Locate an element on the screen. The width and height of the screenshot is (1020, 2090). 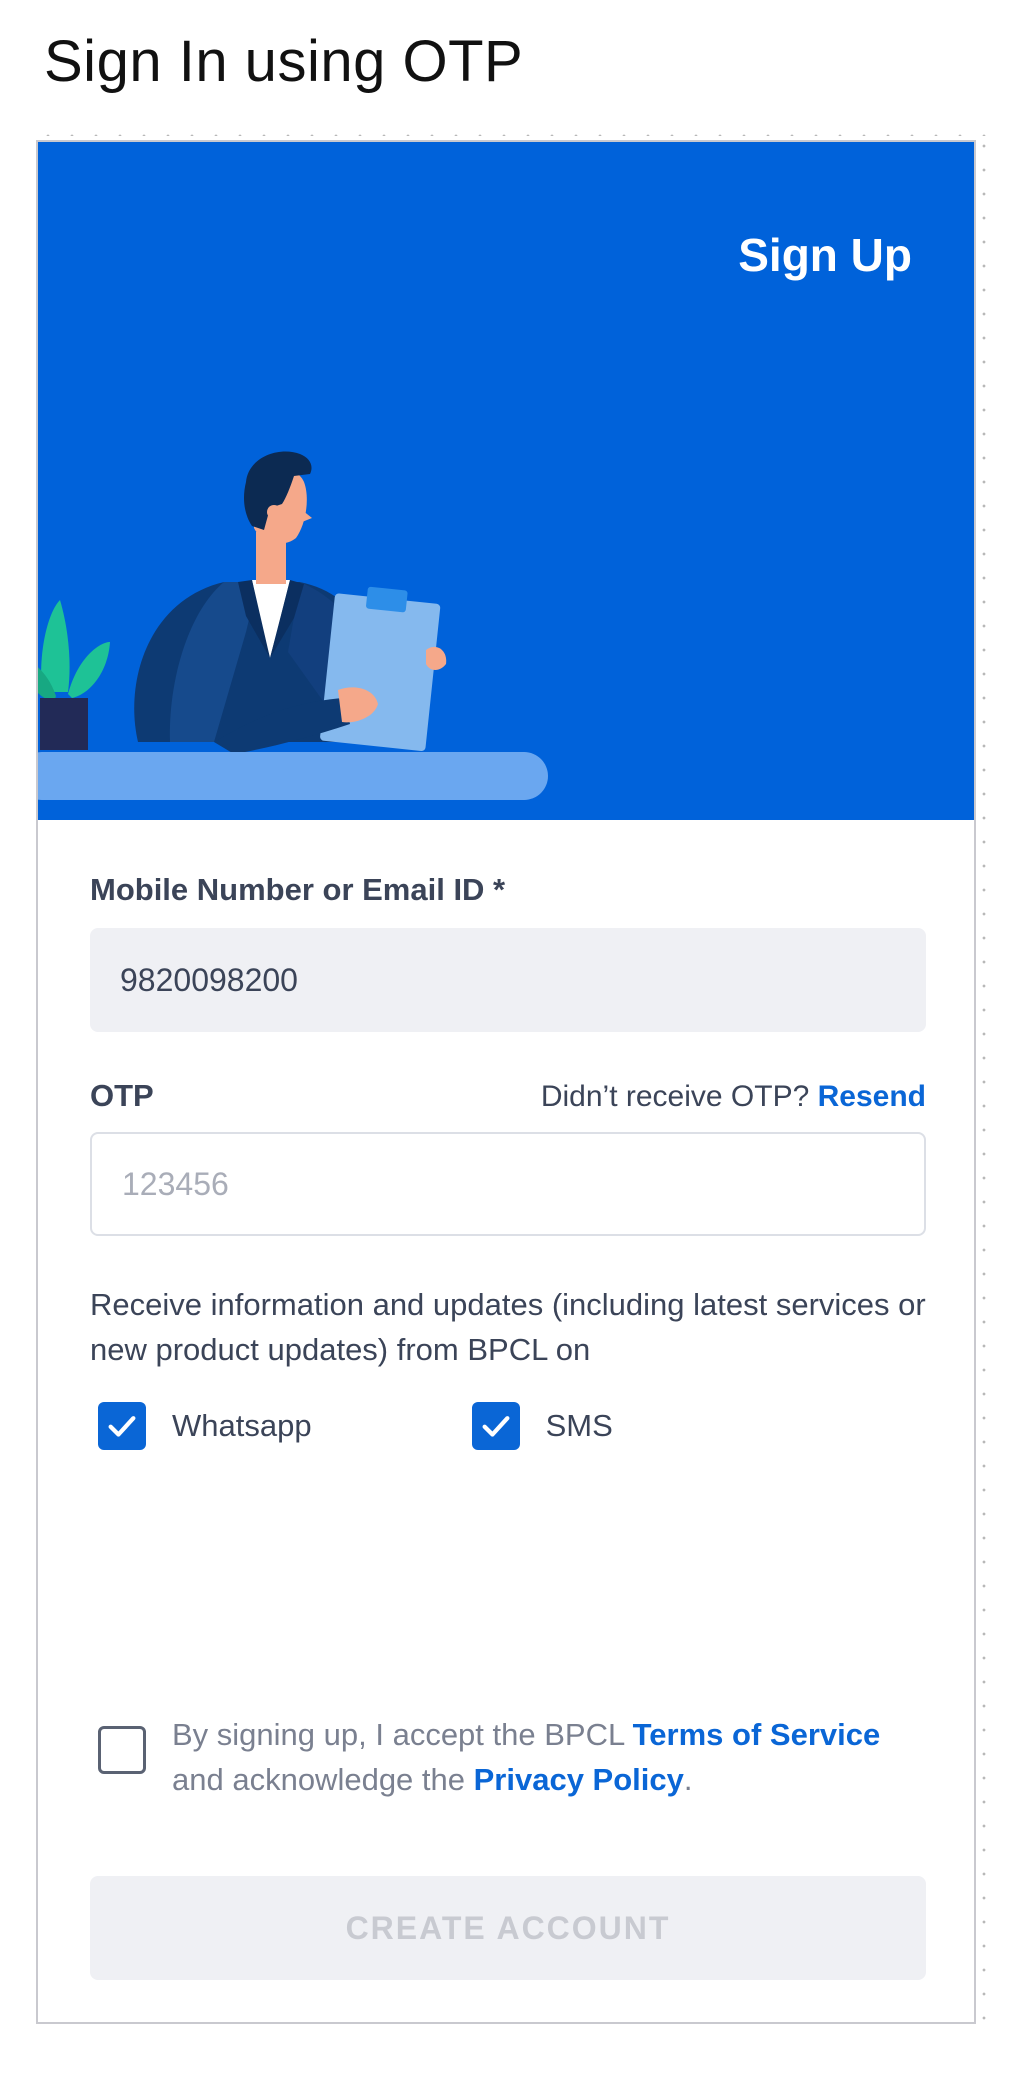
sms-checkbox is located at coordinates (495, 1426).